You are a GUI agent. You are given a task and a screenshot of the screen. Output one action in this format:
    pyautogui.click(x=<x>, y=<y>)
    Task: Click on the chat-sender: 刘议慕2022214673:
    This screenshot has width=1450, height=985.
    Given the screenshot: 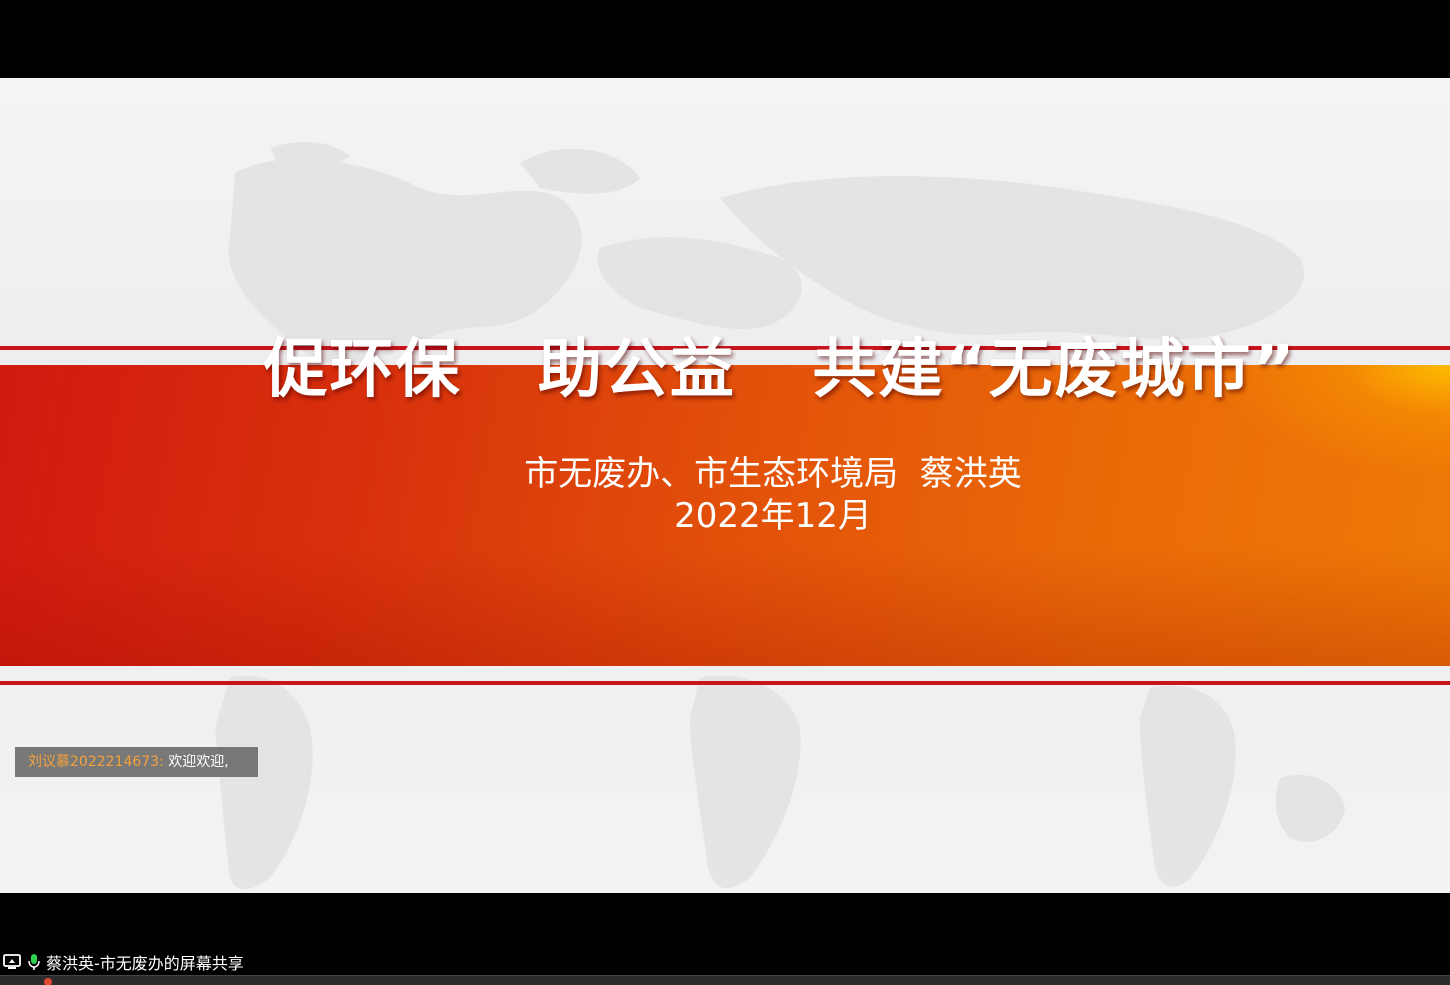 What is the action you would take?
    pyautogui.click(x=96, y=762)
    